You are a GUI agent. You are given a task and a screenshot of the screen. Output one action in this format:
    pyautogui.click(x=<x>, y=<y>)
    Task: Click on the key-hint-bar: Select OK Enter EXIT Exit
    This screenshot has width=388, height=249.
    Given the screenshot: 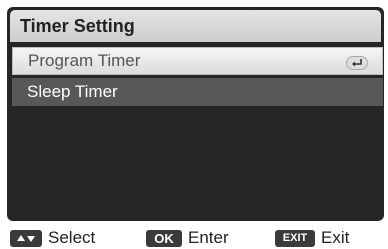 What is the action you would take?
    pyautogui.click(x=194, y=237)
    